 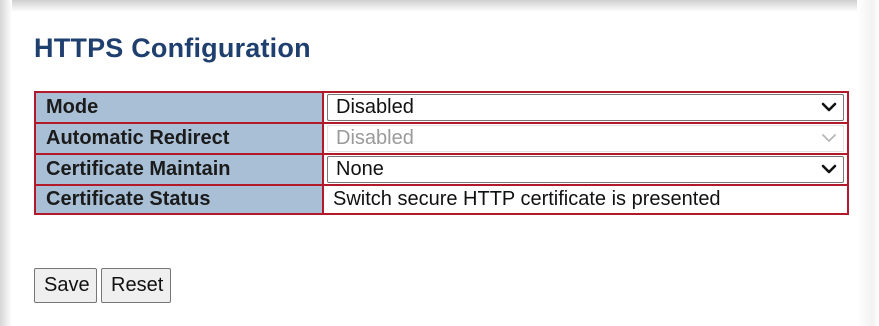 I want to click on certificate-maintain-select-value: None, so click(x=360, y=169).